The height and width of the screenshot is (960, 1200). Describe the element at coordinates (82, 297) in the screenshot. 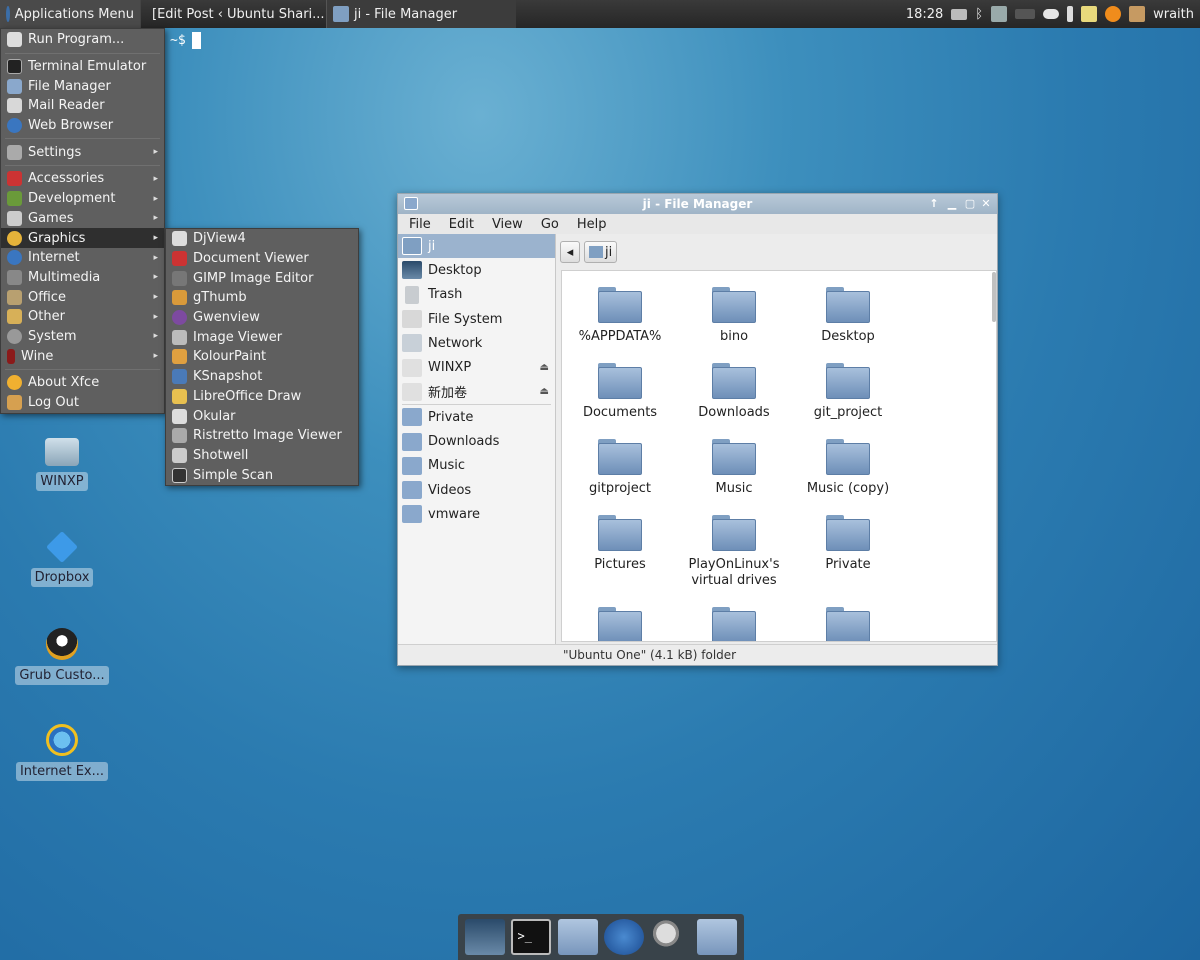

I see `menu-item-office: Office ▸` at that location.